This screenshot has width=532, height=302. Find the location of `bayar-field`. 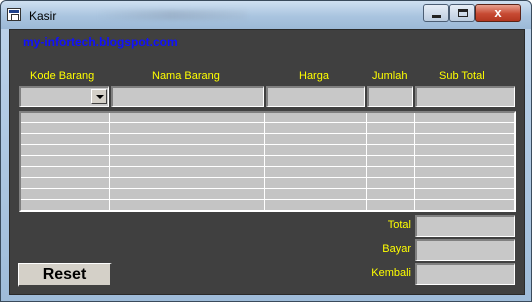

bayar-field is located at coordinates (465, 250).